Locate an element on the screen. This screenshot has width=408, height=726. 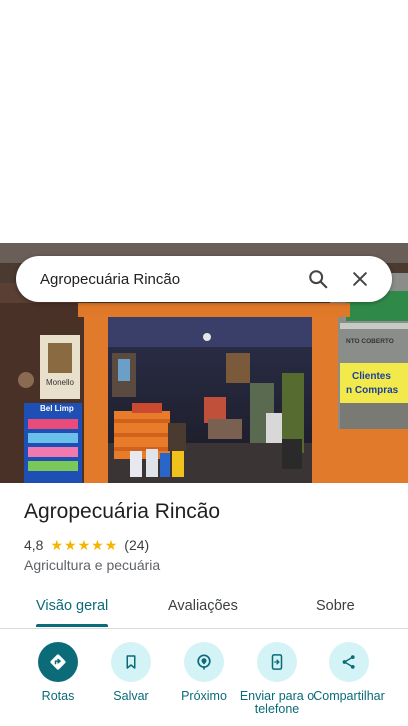
tab-bar: Visão geral Avaliações Sobre is located at coordinates (204, 606).